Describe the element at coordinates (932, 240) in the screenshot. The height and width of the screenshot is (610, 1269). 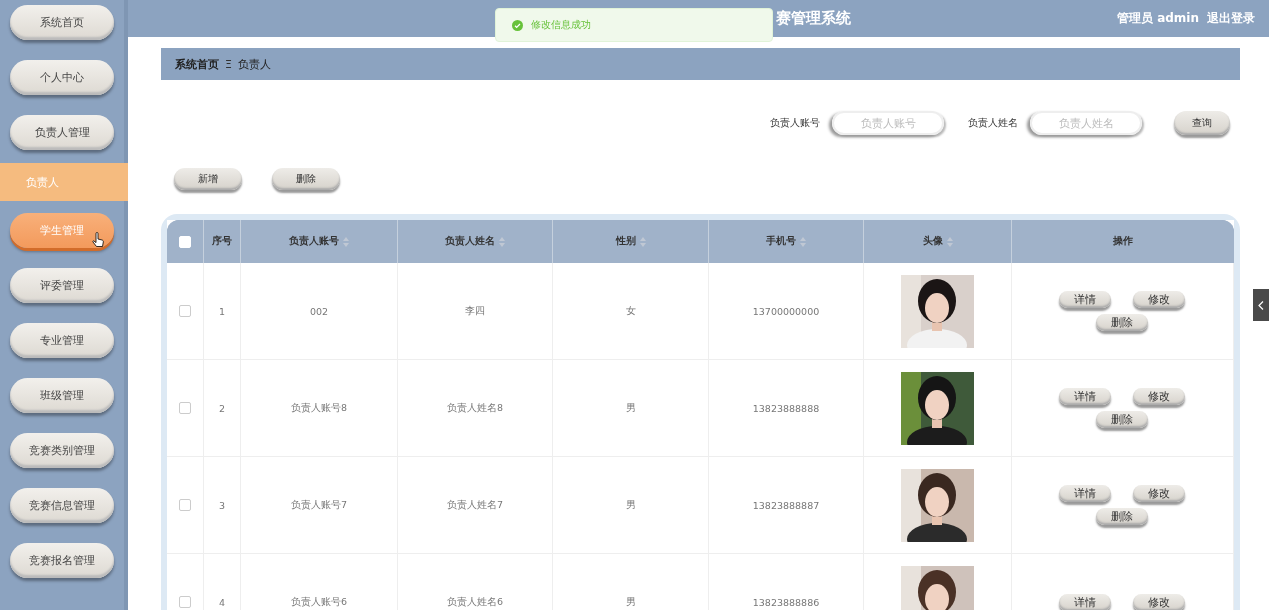
I see `column-header: 头像` at that location.